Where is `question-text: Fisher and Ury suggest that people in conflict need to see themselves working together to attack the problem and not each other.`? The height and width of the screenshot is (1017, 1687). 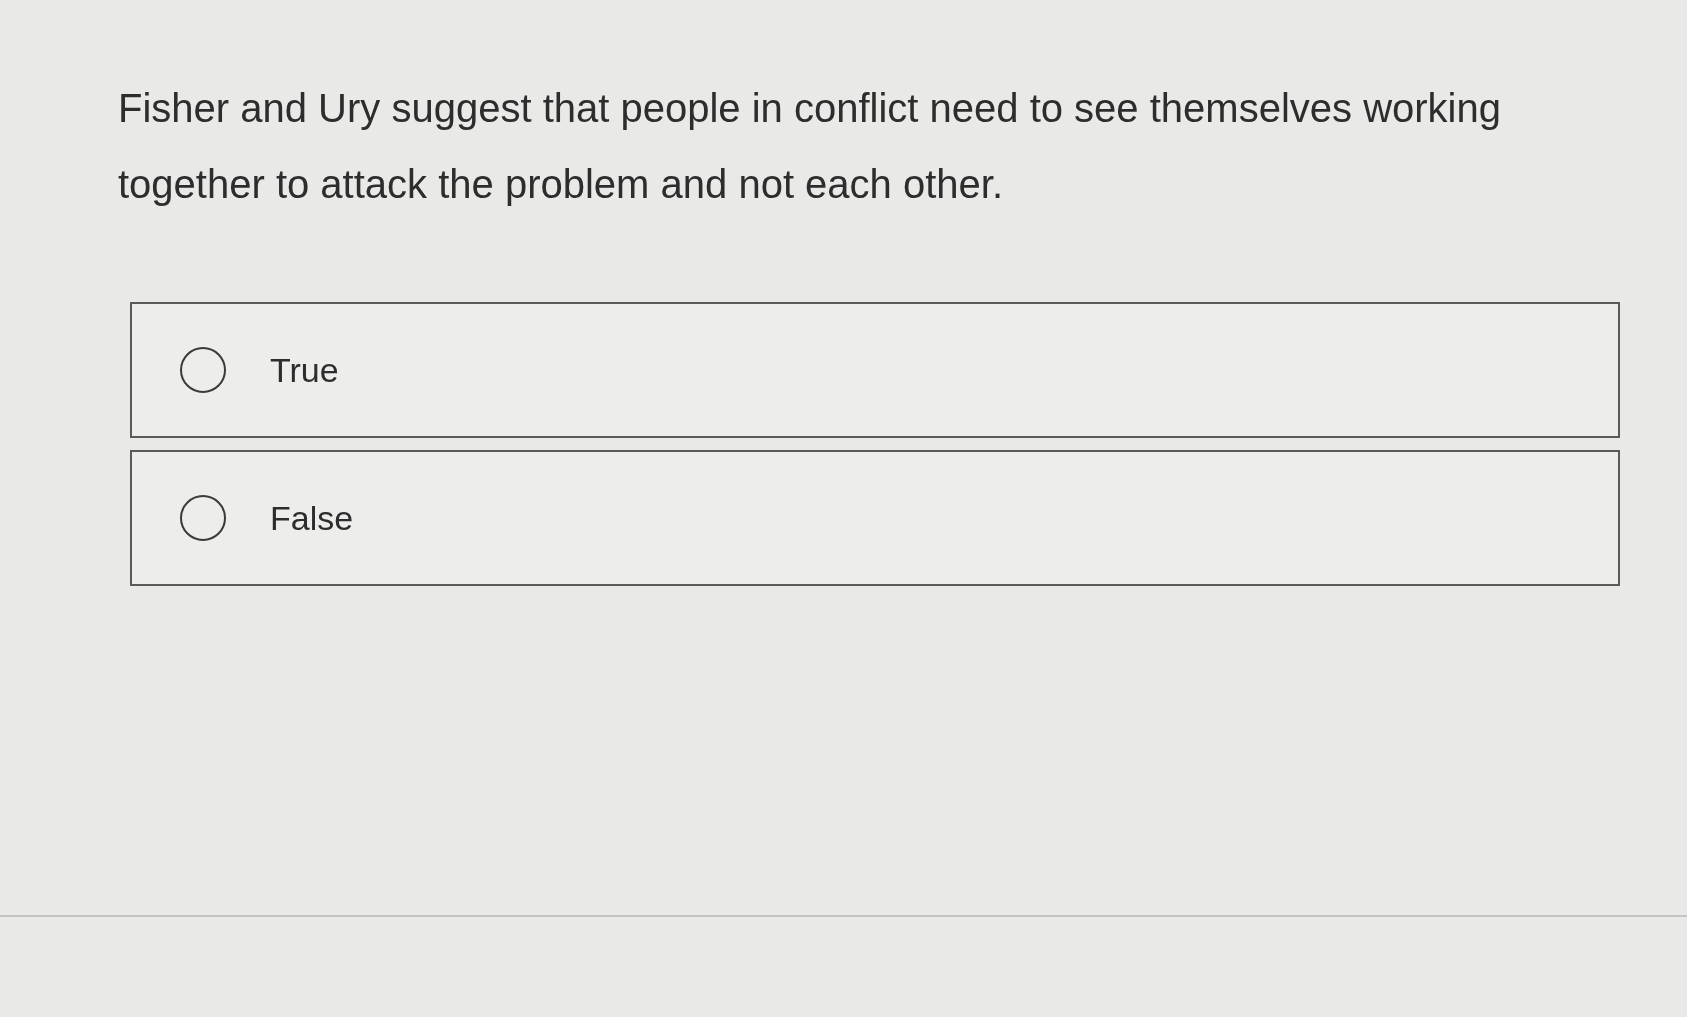 question-text: Fisher and Ury suggest that people in conflict need to see themselves working together to attack the problem and not each other. is located at coordinates (810, 146).